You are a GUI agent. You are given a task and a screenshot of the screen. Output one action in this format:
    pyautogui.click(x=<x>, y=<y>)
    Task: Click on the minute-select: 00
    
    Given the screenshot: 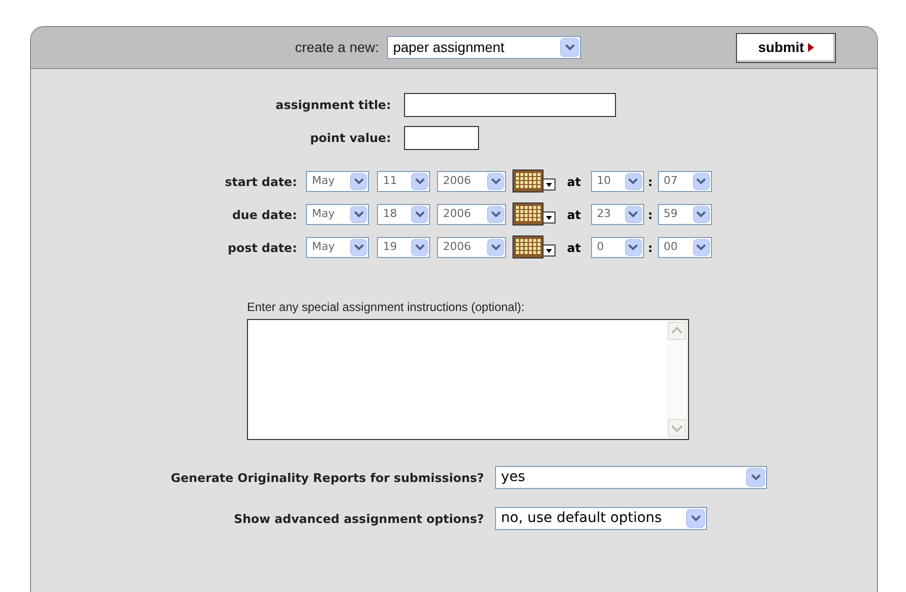 What is the action you would take?
    pyautogui.click(x=685, y=247)
    